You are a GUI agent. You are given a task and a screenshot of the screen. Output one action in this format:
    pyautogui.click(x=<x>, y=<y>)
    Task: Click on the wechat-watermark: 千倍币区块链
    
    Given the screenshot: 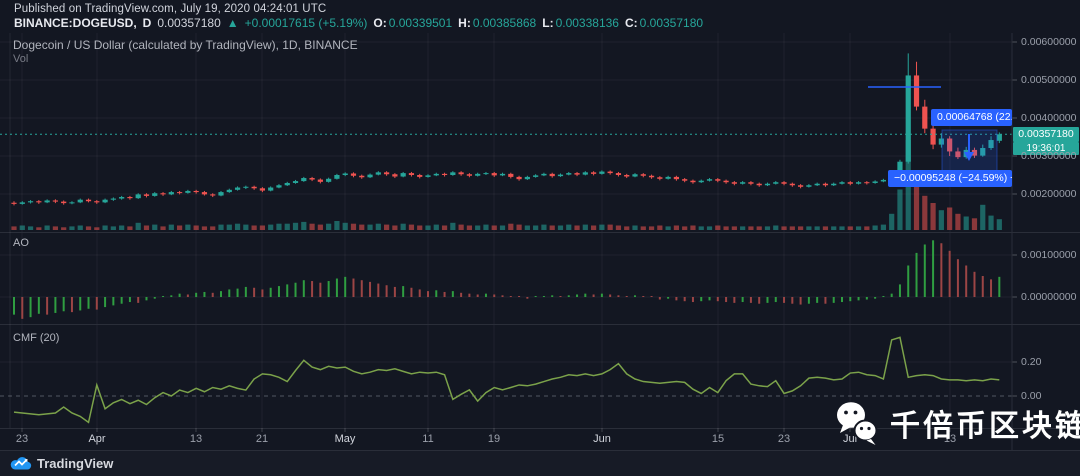 What is the action you would take?
    pyautogui.click(x=958, y=423)
    